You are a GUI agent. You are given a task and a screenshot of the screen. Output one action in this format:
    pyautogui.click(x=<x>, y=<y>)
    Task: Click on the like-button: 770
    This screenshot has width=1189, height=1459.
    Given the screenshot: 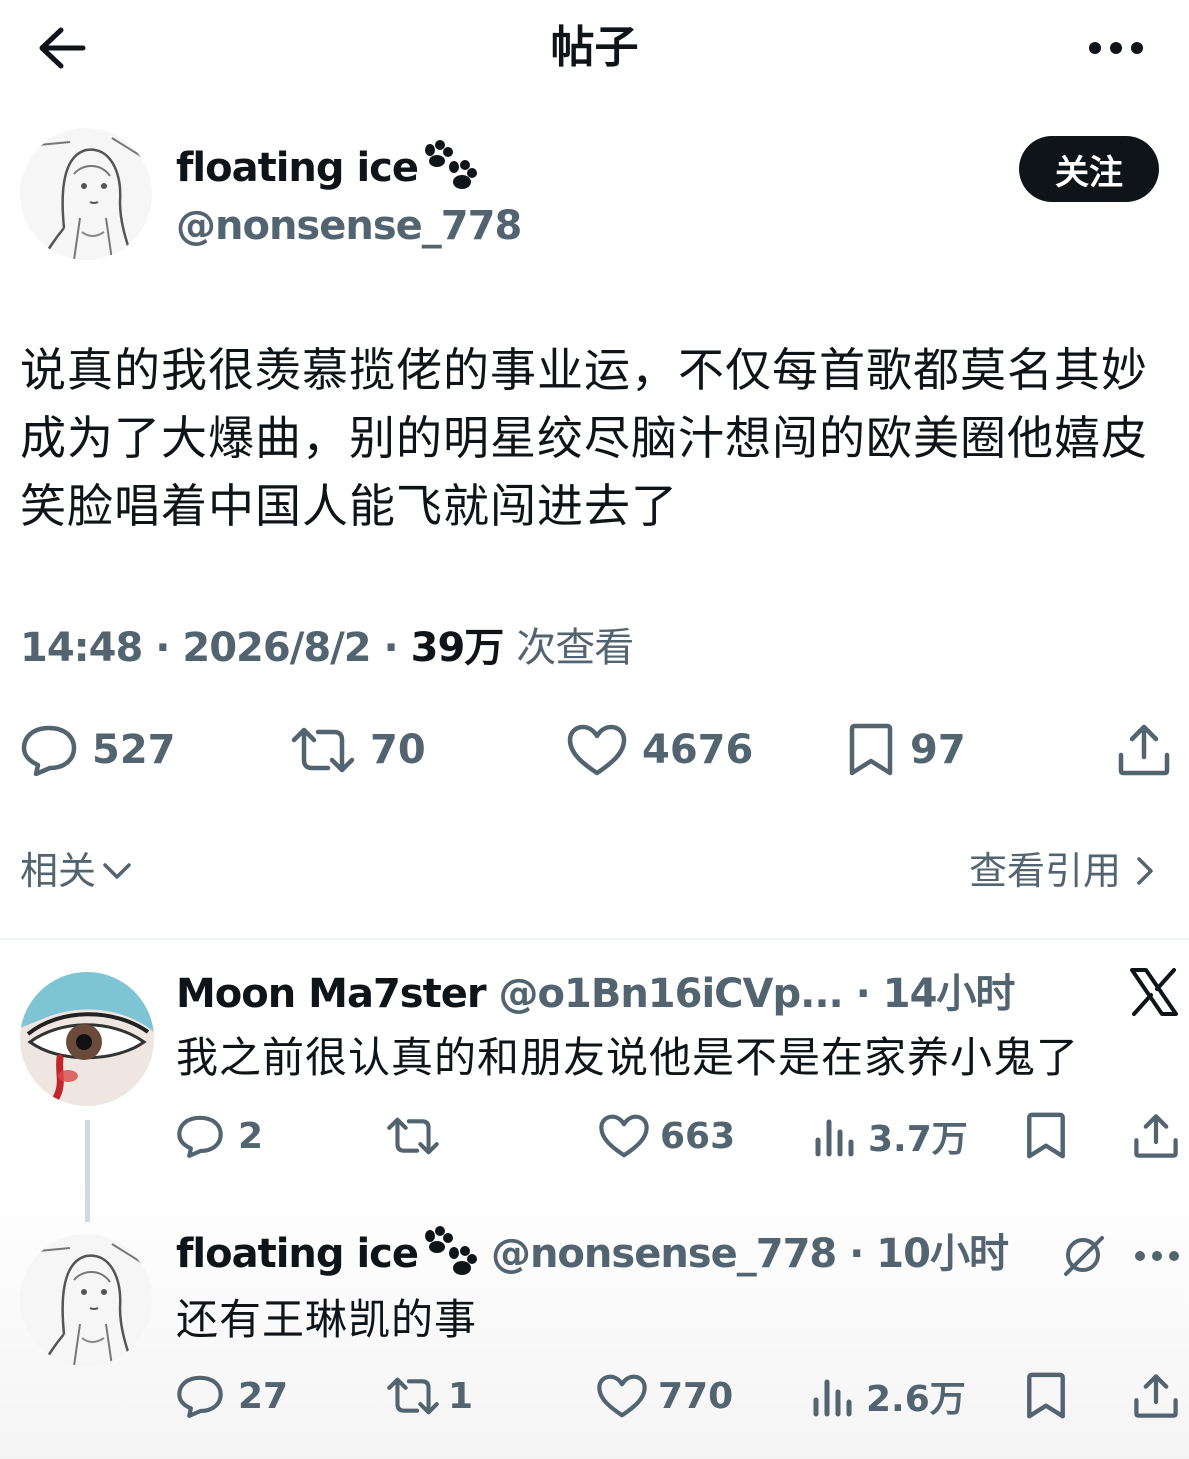 What is the action you would take?
    pyautogui.click(x=664, y=1396)
    